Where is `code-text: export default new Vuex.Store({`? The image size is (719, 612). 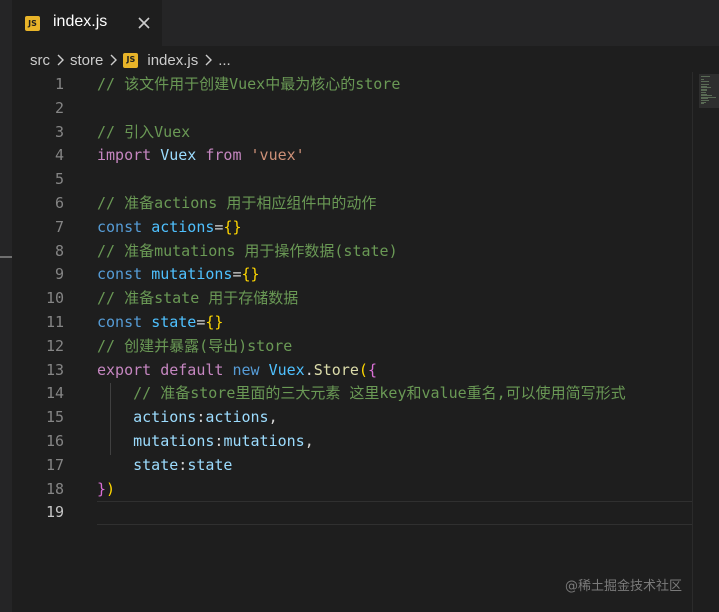 code-text: export default new Vuex.Store({ is located at coordinates (237, 370).